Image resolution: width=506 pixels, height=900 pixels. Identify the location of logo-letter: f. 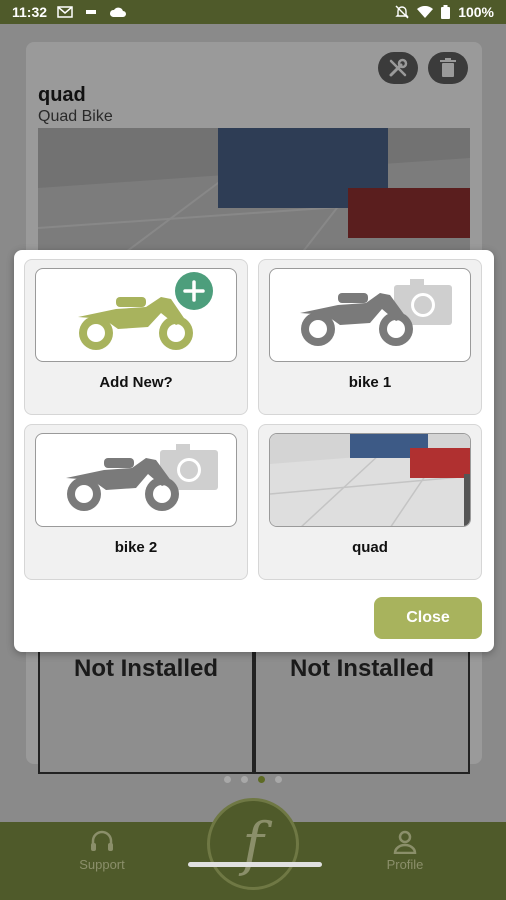
(253, 844).